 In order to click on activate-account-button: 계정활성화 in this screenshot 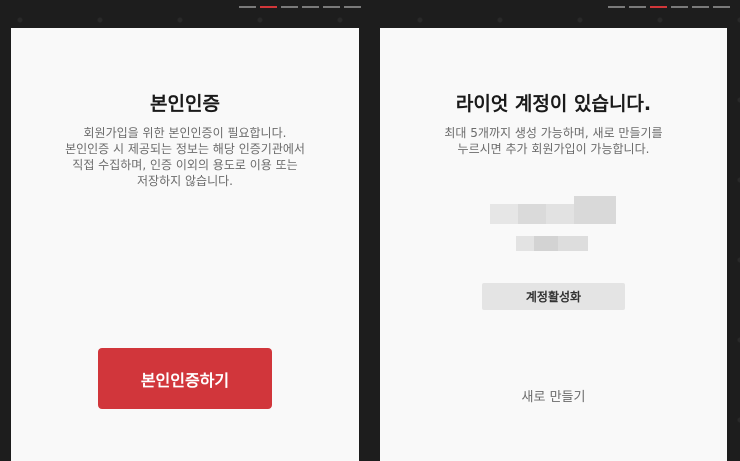, I will do `click(553, 296)`.